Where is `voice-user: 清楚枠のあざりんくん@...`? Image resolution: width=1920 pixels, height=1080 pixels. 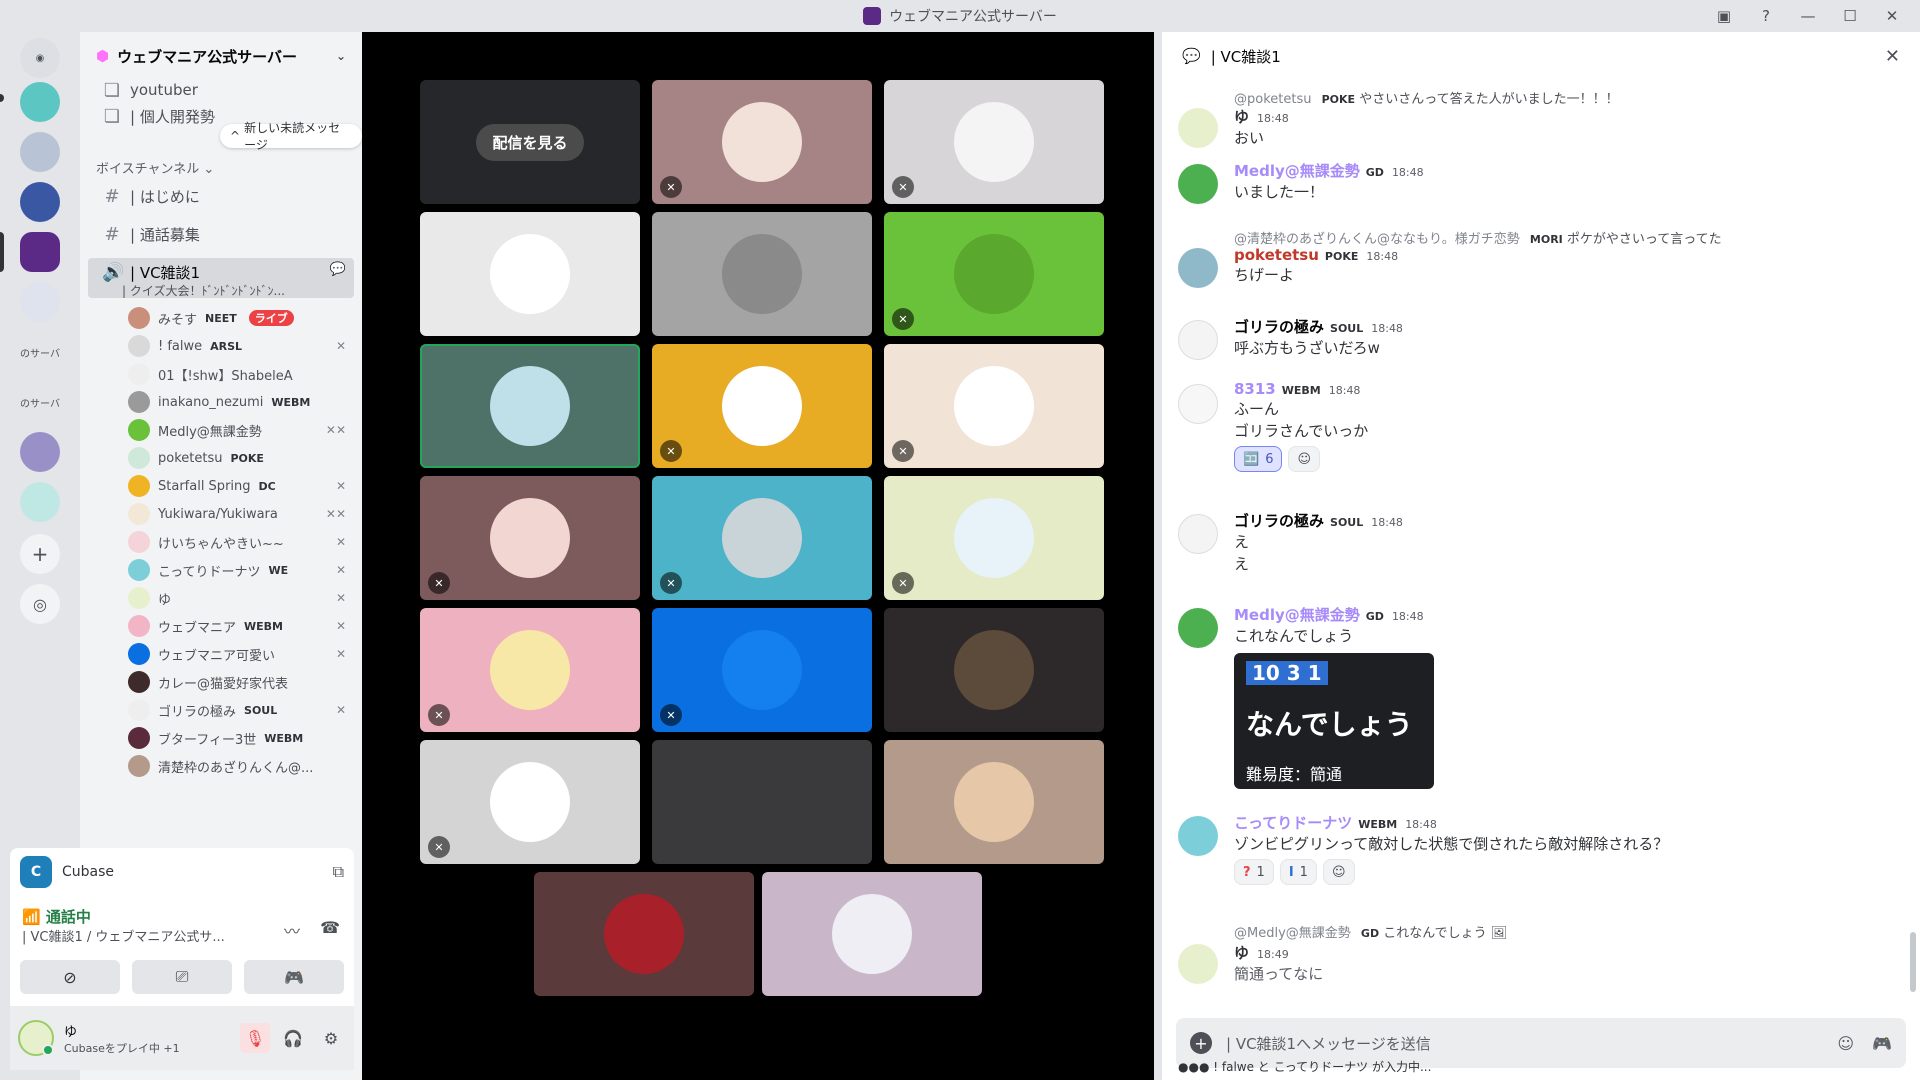 voice-user: 清楚枠のあざりんくん@... is located at coordinates (241, 766).